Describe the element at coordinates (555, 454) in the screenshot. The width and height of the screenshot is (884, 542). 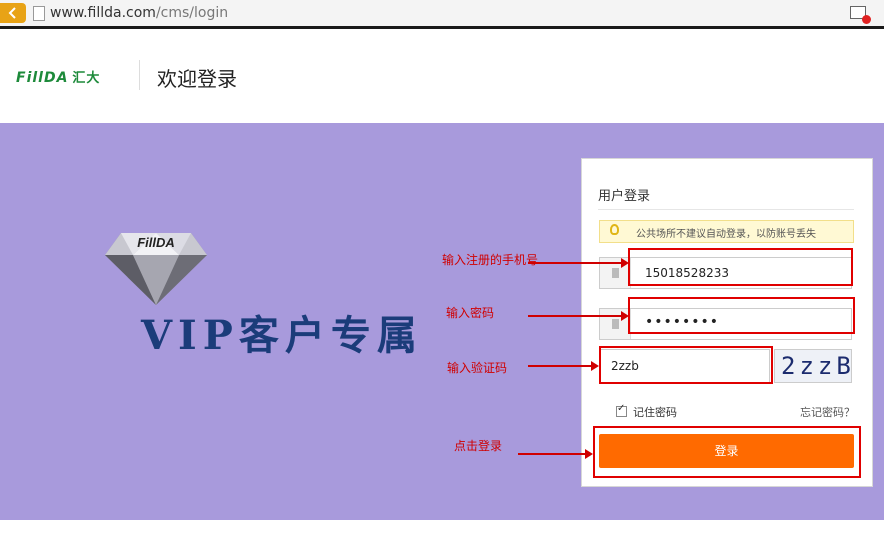
I see `submit-arrow` at that location.